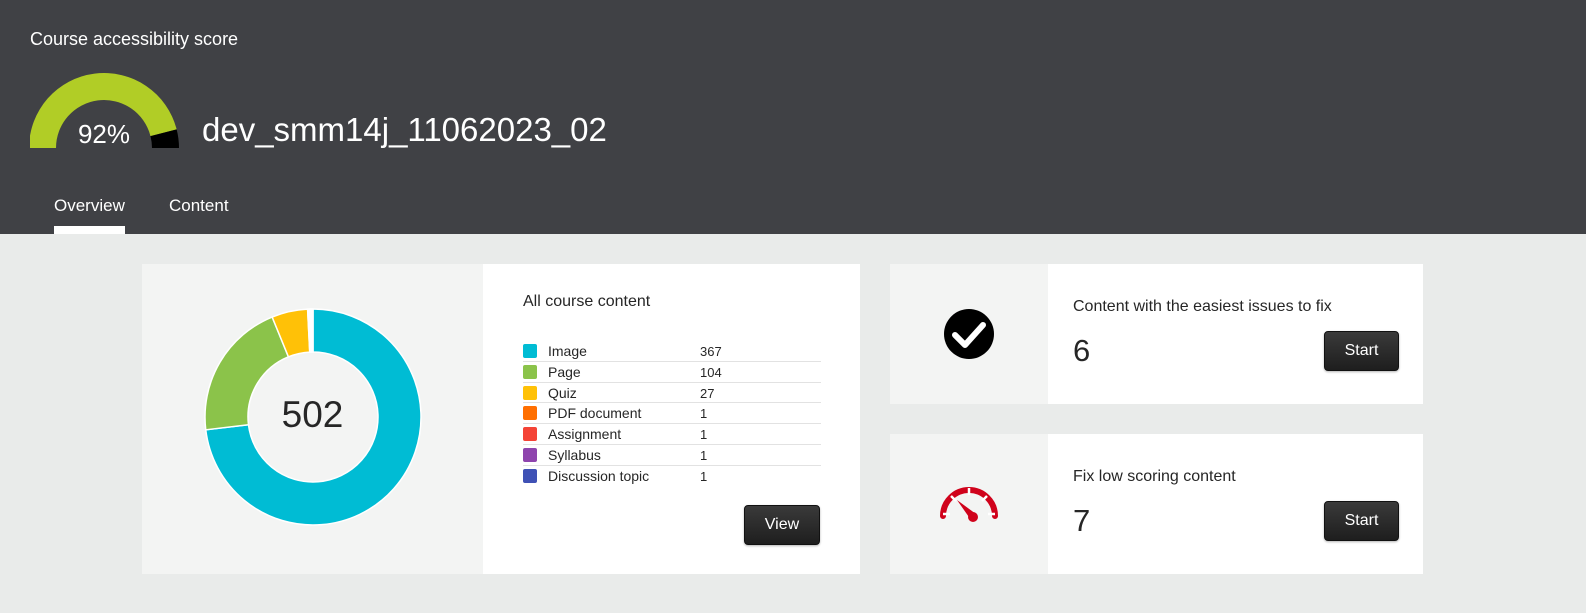 The image size is (1586, 613). I want to click on low-scoring-count: 7, so click(1082, 520).